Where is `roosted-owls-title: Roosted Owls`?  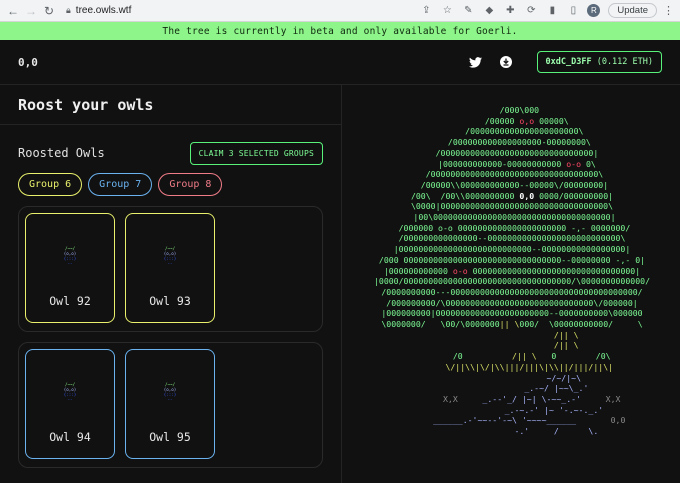 roosted-owls-title: Roosted Owls is located at coordinates (61, 153).